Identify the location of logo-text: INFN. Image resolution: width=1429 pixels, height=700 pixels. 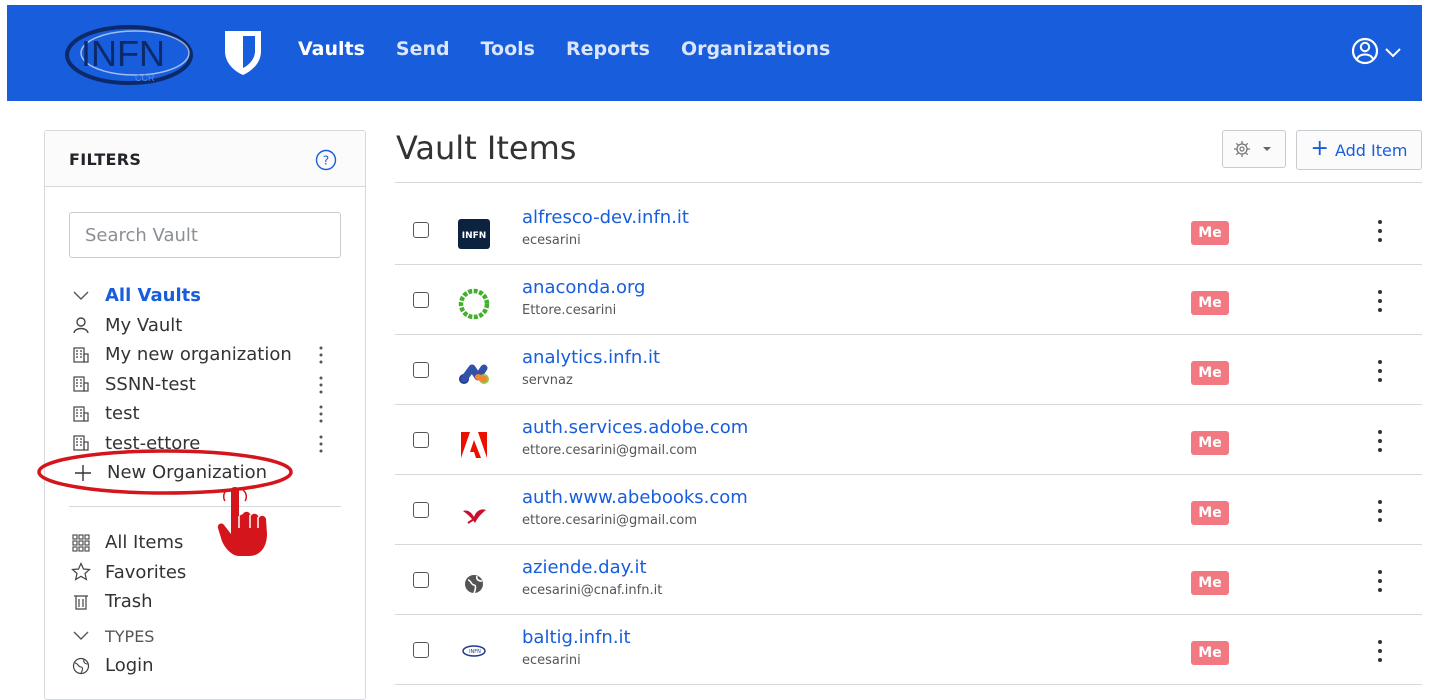
(123, 53).